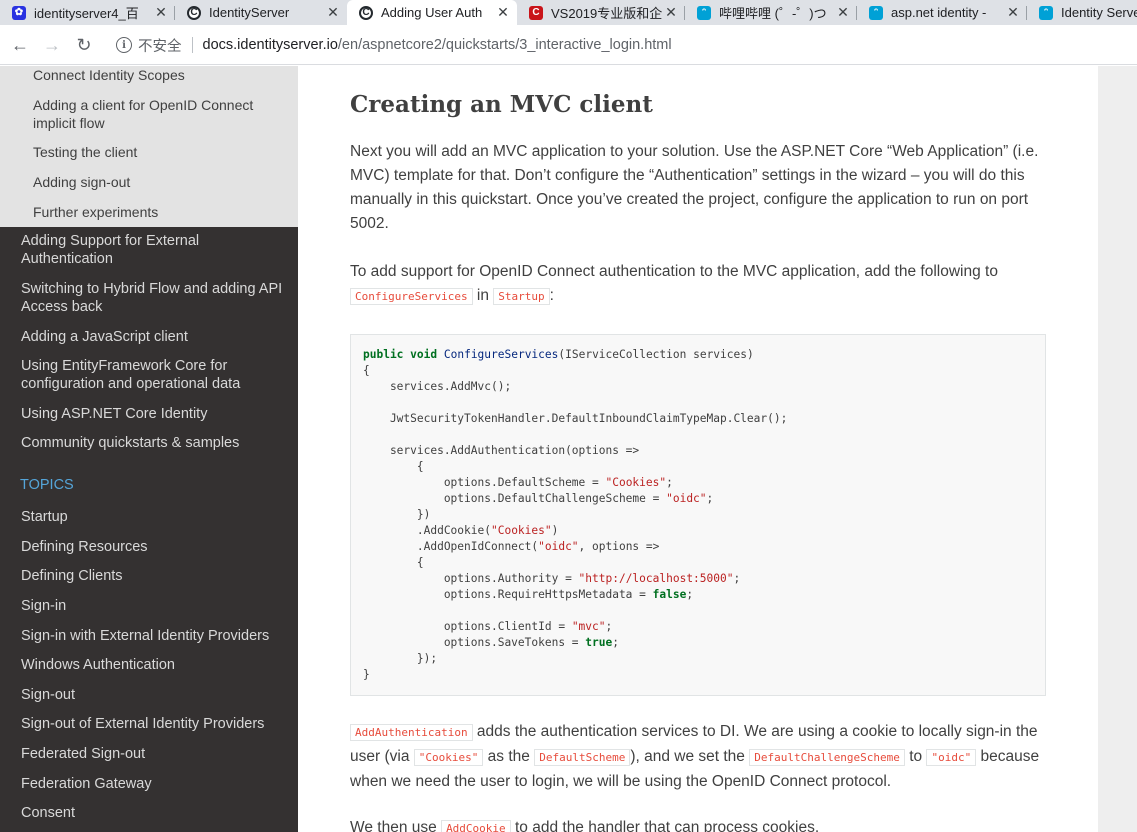  What do you see at coordinates (153, 813) in the screenshot?
I see `sidebar-topic: Consent` at bounding box center [153, 813].